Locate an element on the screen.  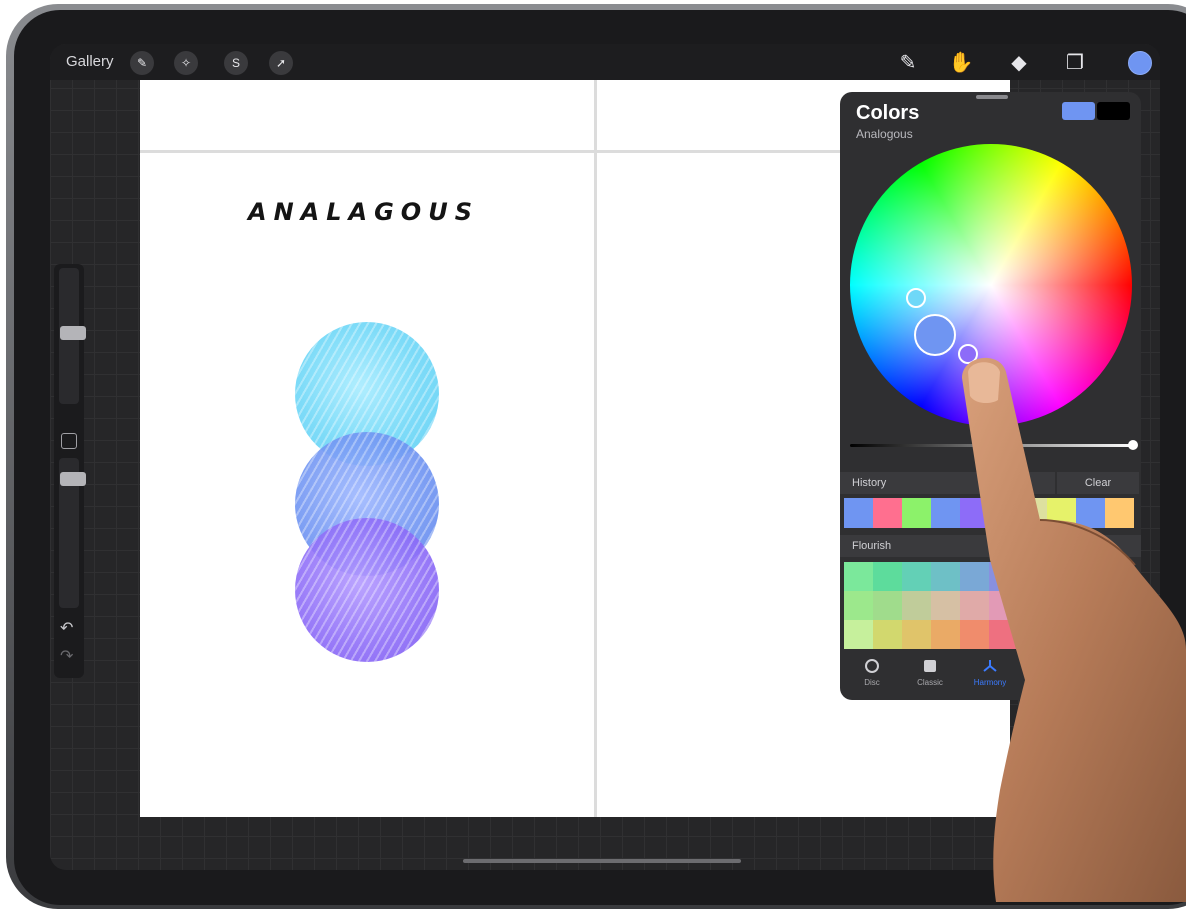
secondary-color-swatch is located at coordinates (1113, 111).